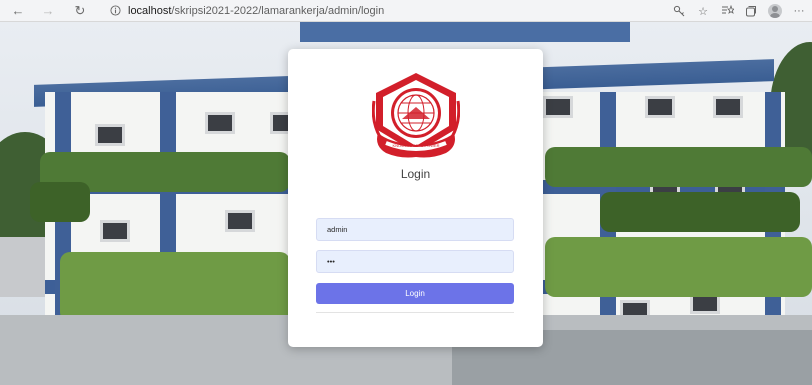  Describe the element at coordinates (679, 11) in the screenshot. I see `key-icon` at that location.